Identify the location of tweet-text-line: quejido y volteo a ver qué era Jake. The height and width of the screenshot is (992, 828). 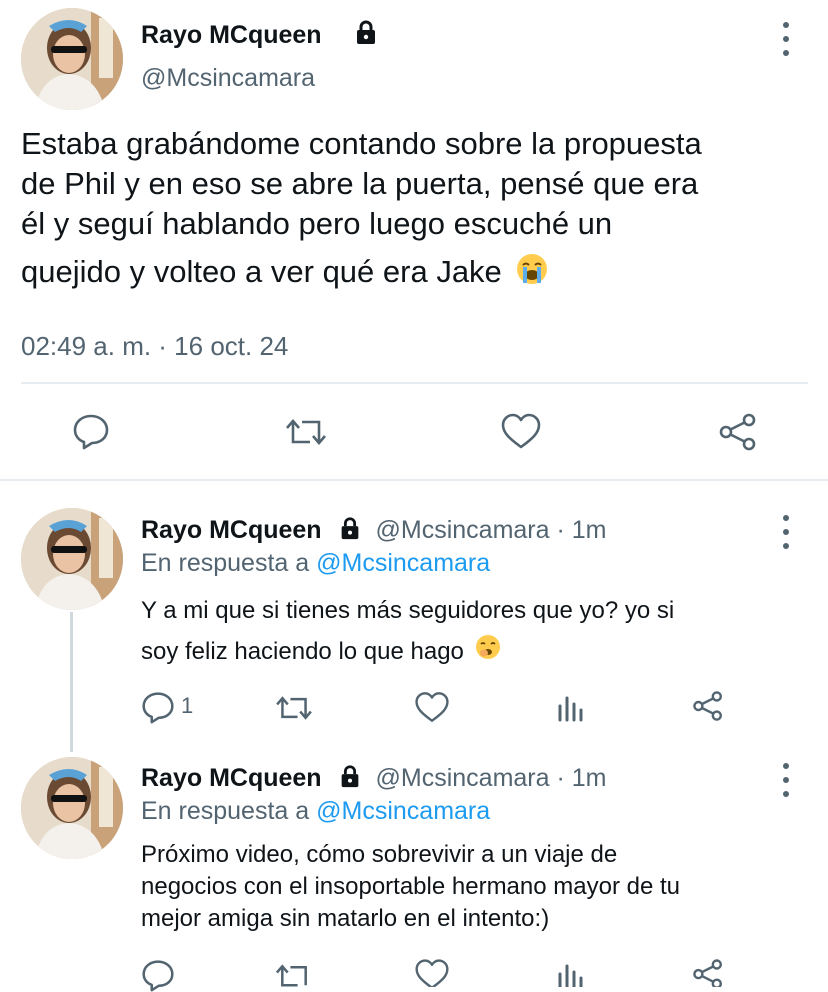
(261, 271).